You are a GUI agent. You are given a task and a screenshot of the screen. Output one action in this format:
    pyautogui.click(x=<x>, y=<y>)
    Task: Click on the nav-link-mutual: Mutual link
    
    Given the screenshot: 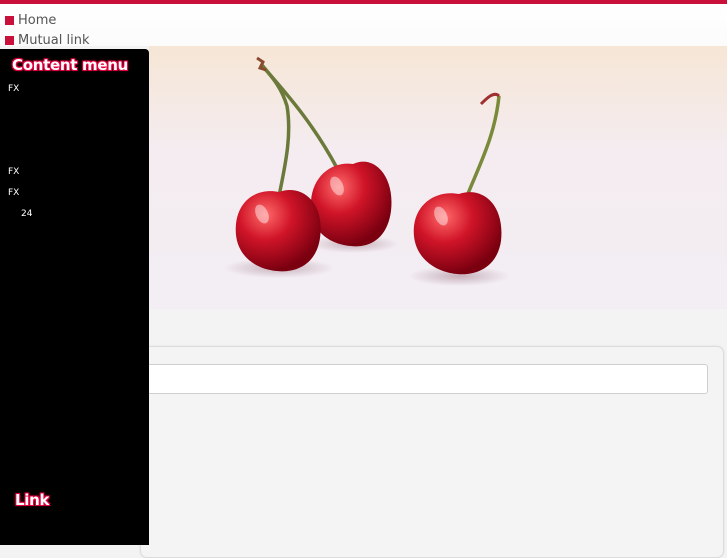 What is the action you would take?
    pyautogui.click(x=47, y=40)
    